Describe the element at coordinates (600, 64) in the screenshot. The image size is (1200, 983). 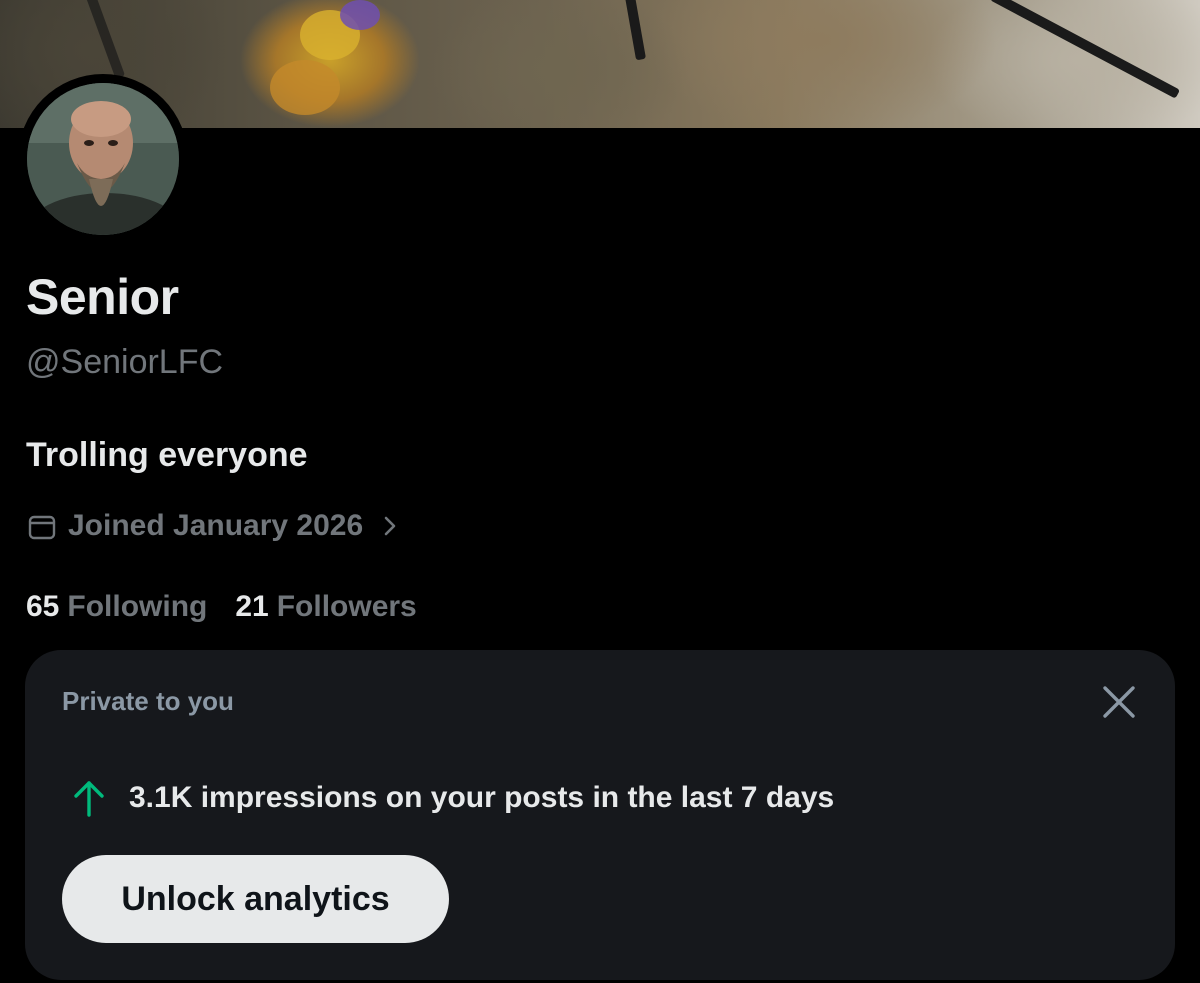
I see `profile-banner` at that location.